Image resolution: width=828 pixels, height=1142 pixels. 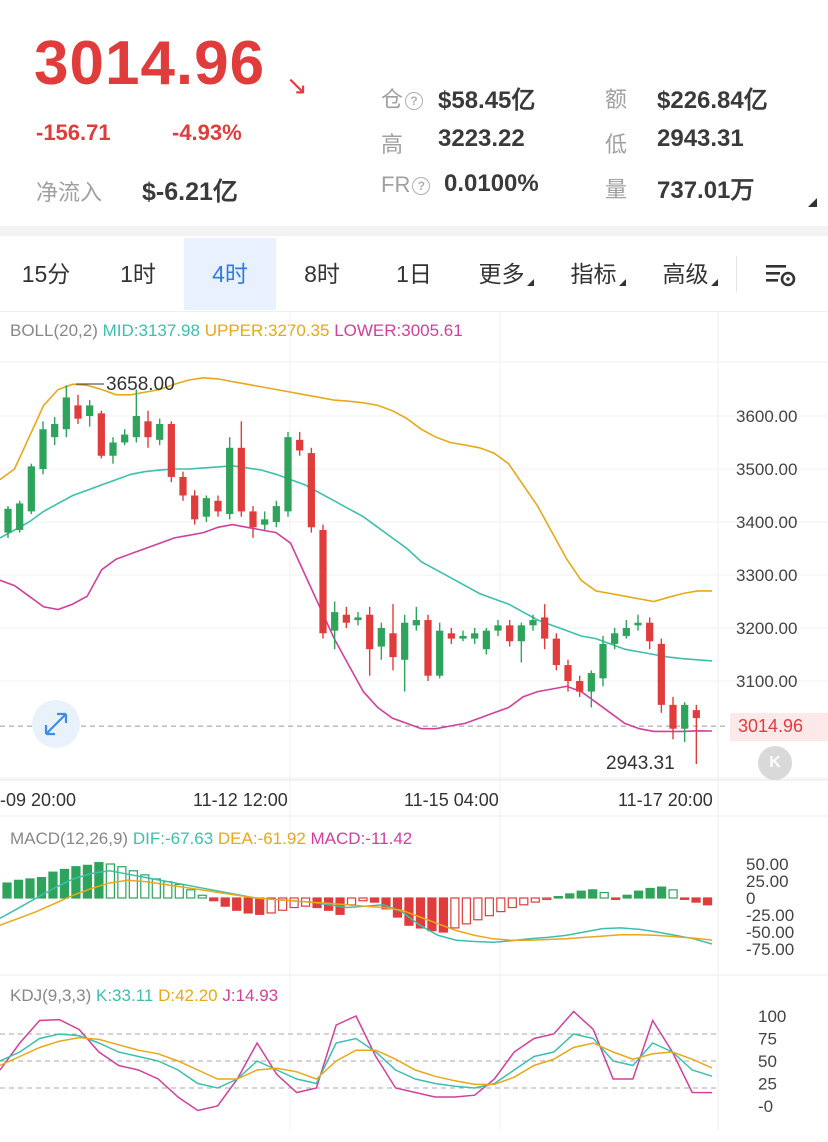 What do you see at coordinates (140, 384) in the screenshot?
I see `high-marker: 3658.00` at bounding box center [140, 384].